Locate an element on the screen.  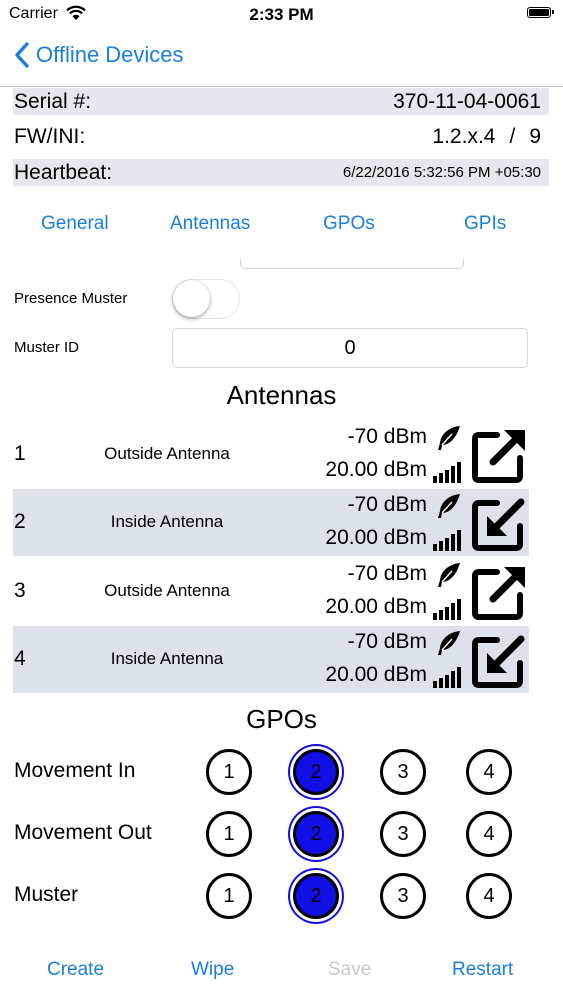
battery-icon is located at coordinates (540, 12).